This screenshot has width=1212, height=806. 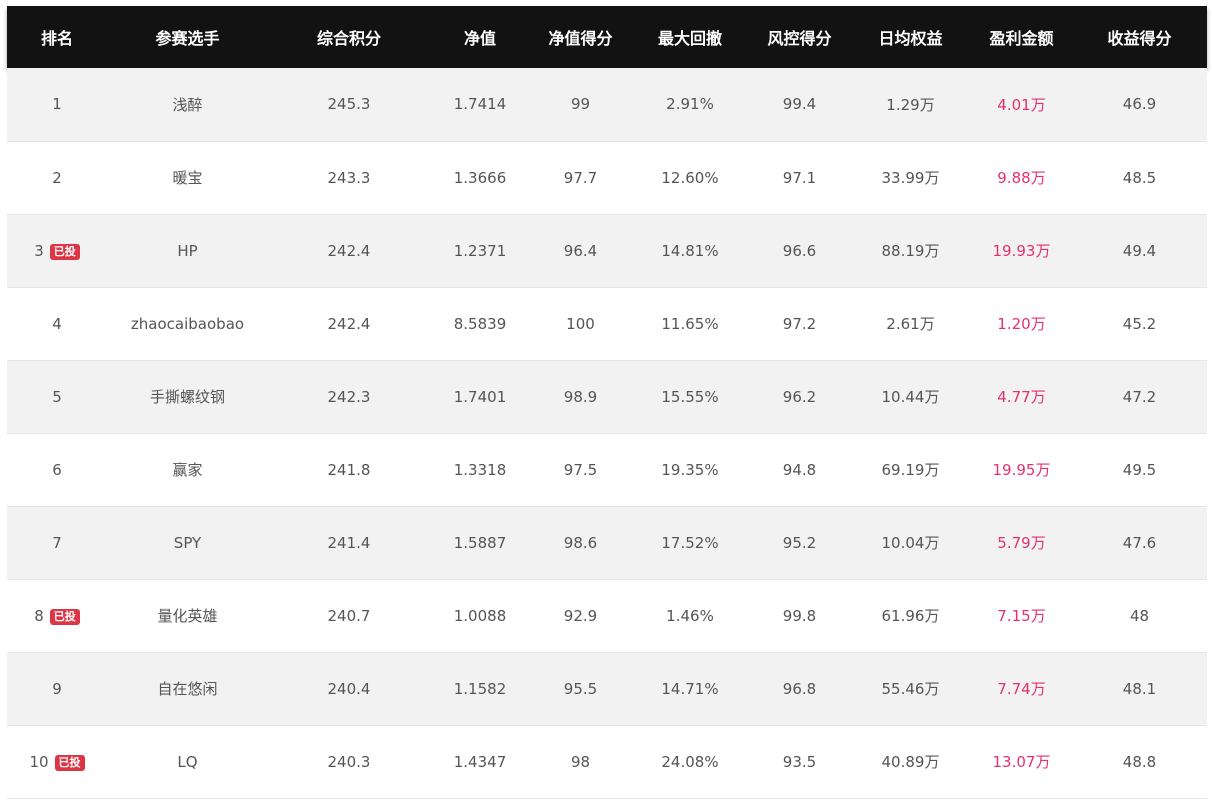 I want to click on avg-equity: 10.04万, so click(x=910, y=543).